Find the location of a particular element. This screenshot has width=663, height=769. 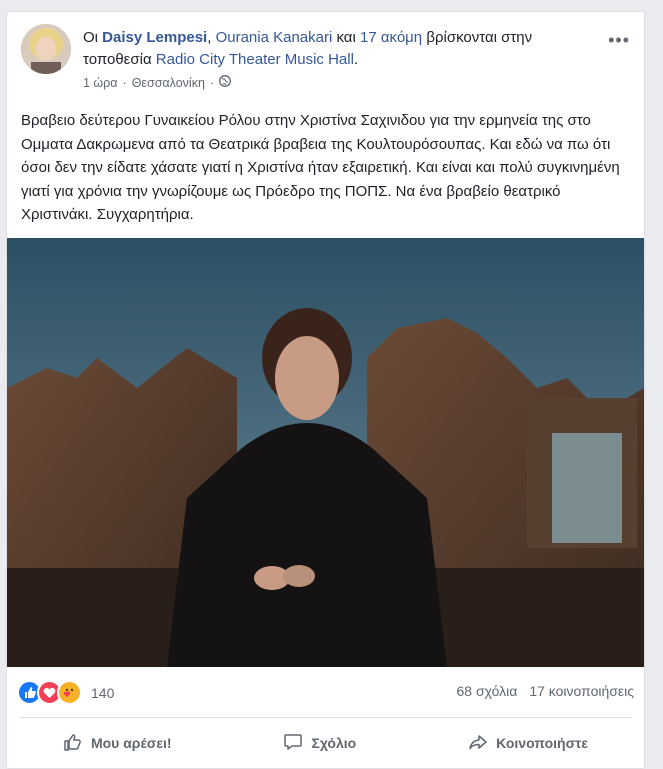

comment-icon is located at coordinates (293, 743).